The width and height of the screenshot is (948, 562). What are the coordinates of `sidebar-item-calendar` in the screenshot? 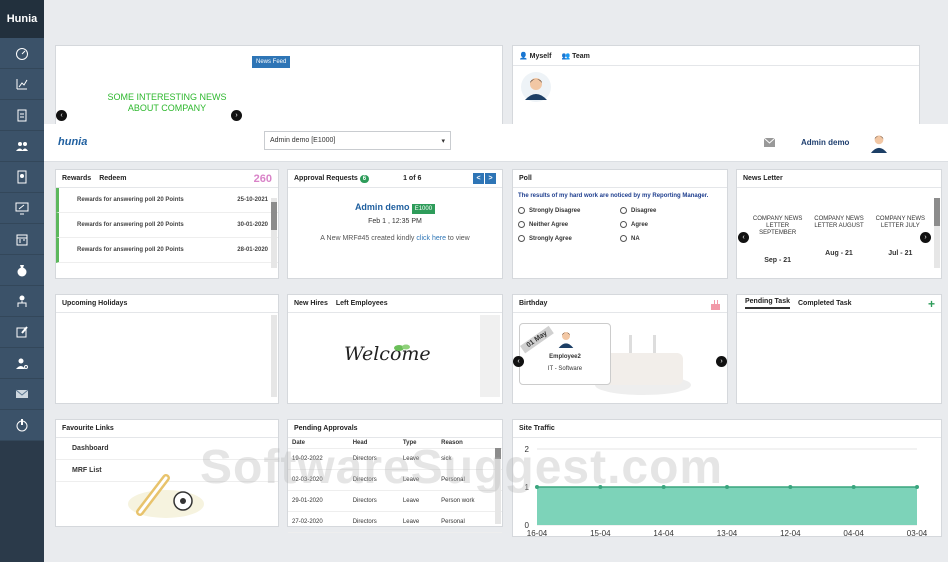 It's located at (22, 239).